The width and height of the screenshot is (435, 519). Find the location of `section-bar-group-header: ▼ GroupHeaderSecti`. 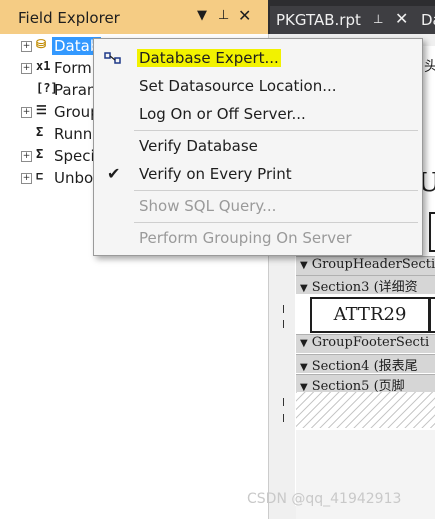

section-bar-group-header: ▼ GroupHeaderSecti is located at coordinates (365, 265).